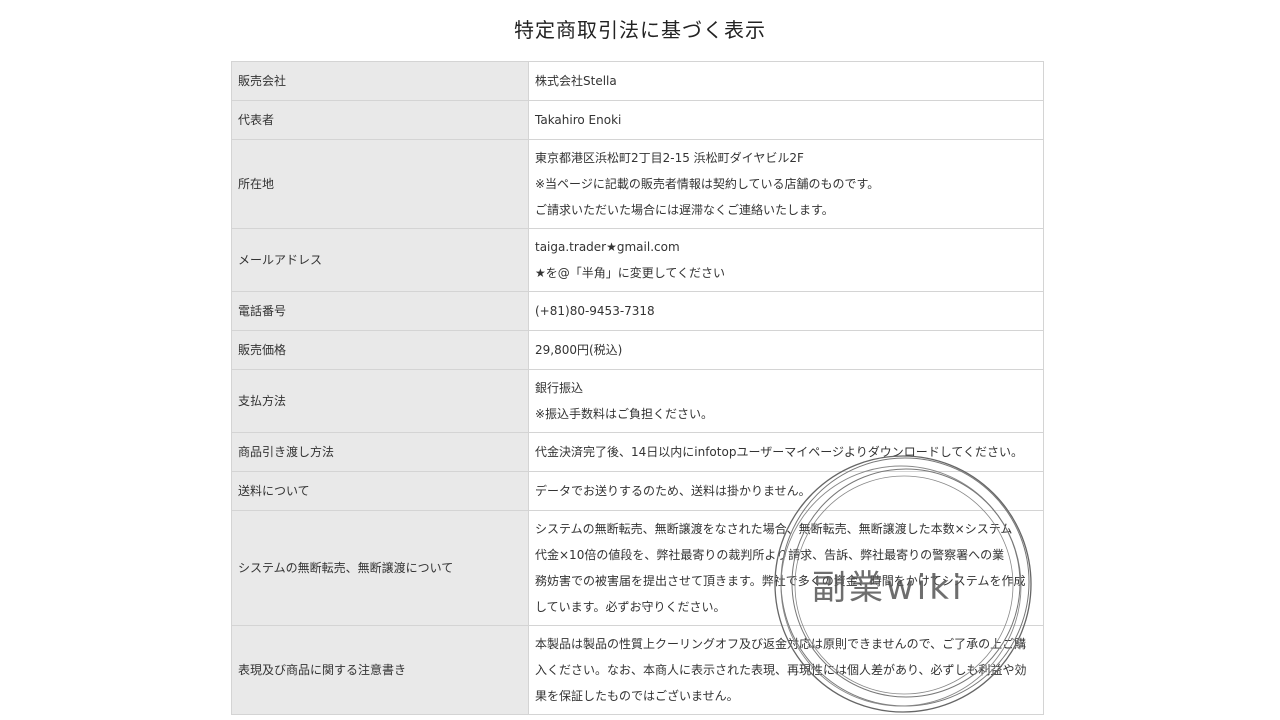 This screenshot has height=720, width=1280. What do you see at coordinates (380, 568) in the screenshot?
I see `row-label: システムの無断転売、無断譲渡について` at bounding box center [380, 568].